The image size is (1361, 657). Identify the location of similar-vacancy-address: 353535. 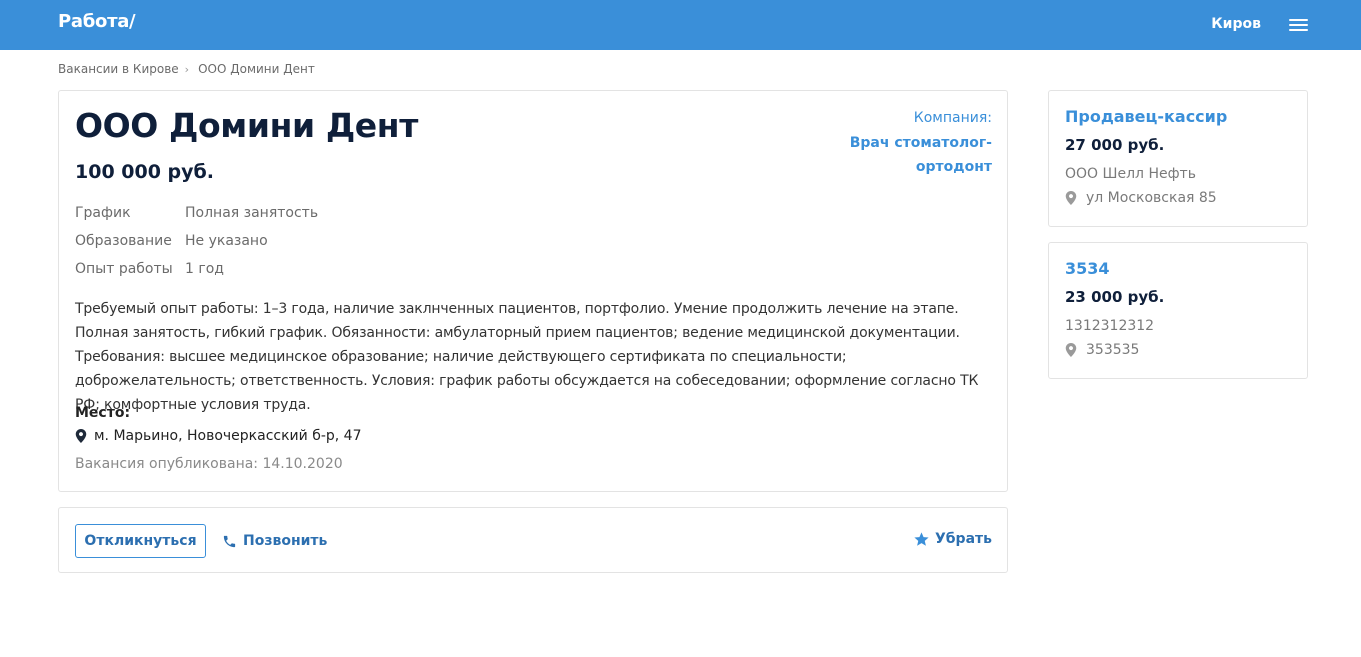
(1102, 350).